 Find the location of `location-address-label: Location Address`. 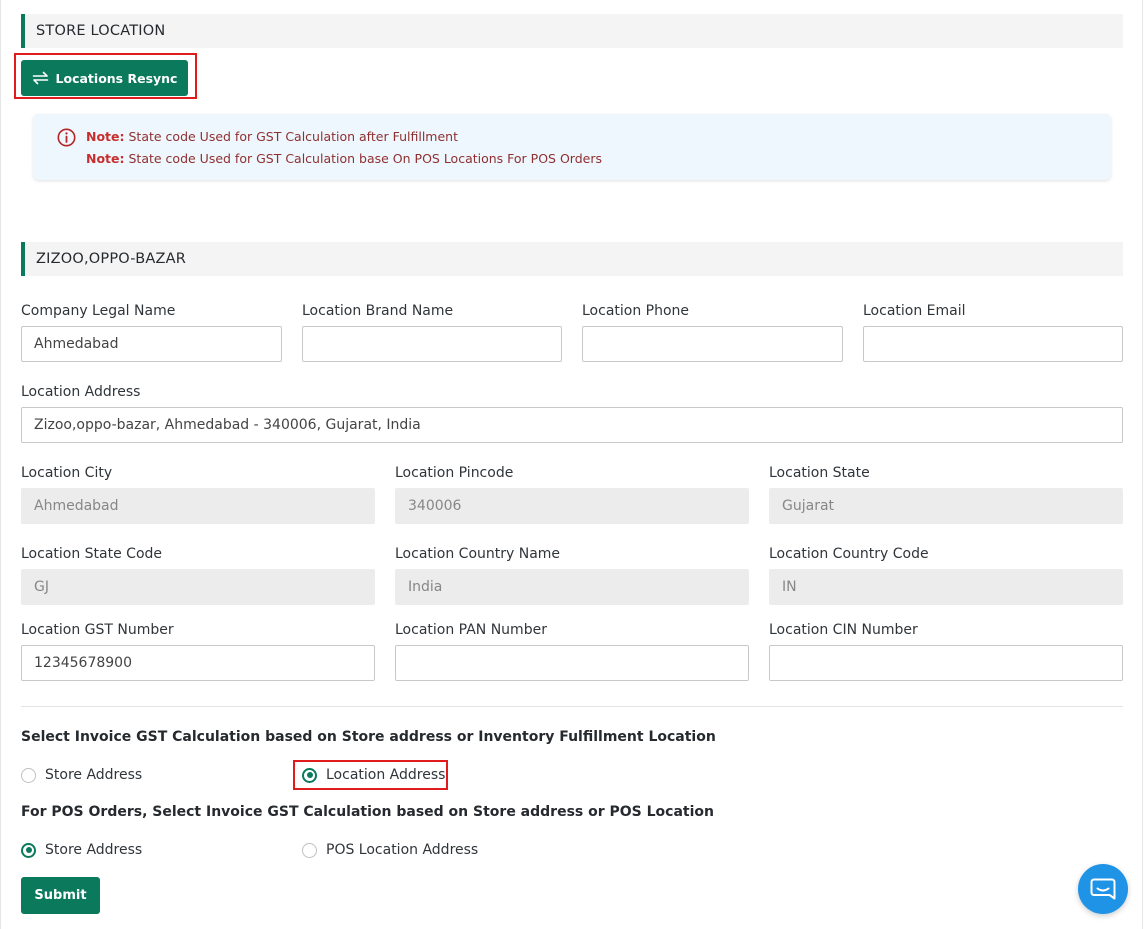

location-address-label: Location Address is located at coordinates (81, 392).